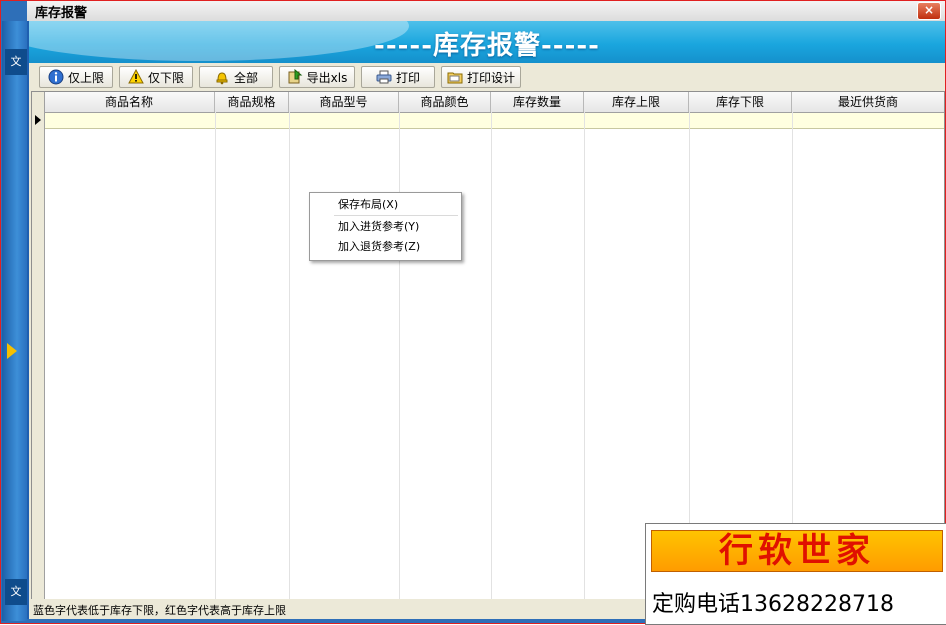 The image size is (946, 625). What do you see at coordinates (327, 77) in the screenshot?
I see `export-xls-label: 导出xls` at bounding box center [327, 77].